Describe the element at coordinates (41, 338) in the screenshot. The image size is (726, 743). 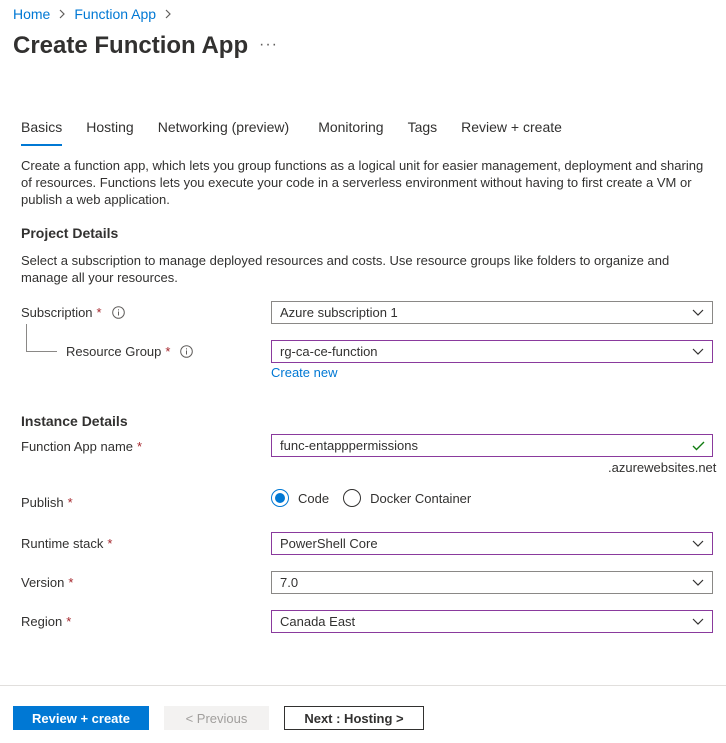
I see `tree-connector` at that location.